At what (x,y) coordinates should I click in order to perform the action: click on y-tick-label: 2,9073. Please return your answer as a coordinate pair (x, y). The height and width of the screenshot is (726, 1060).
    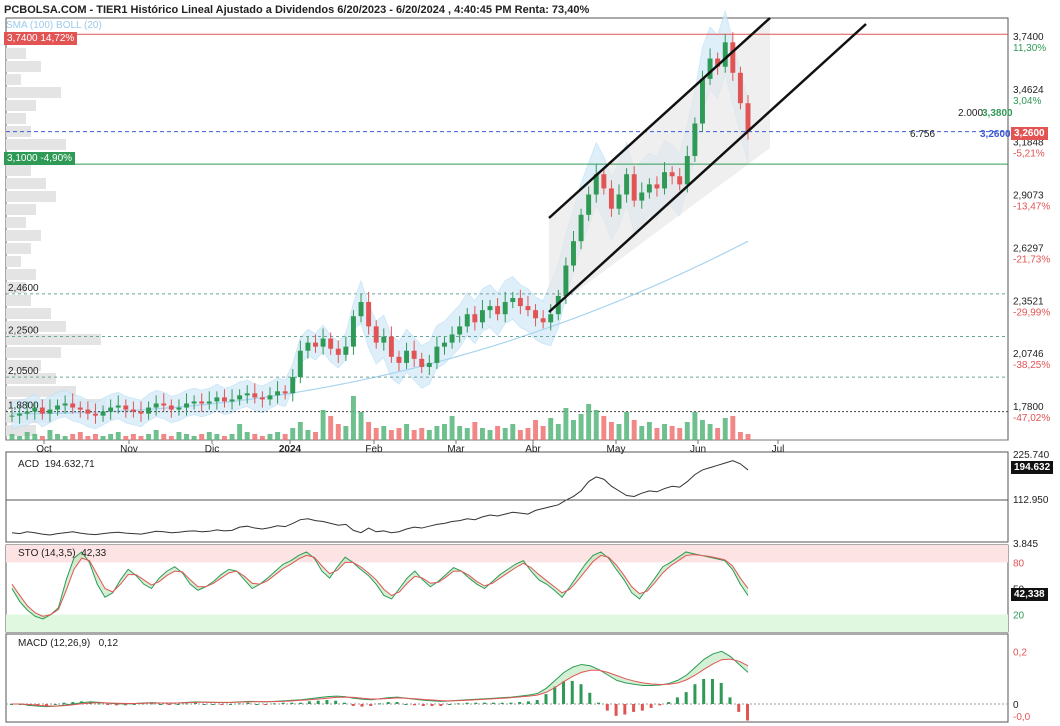
    Looking at the image, I should click on (1028, 196).